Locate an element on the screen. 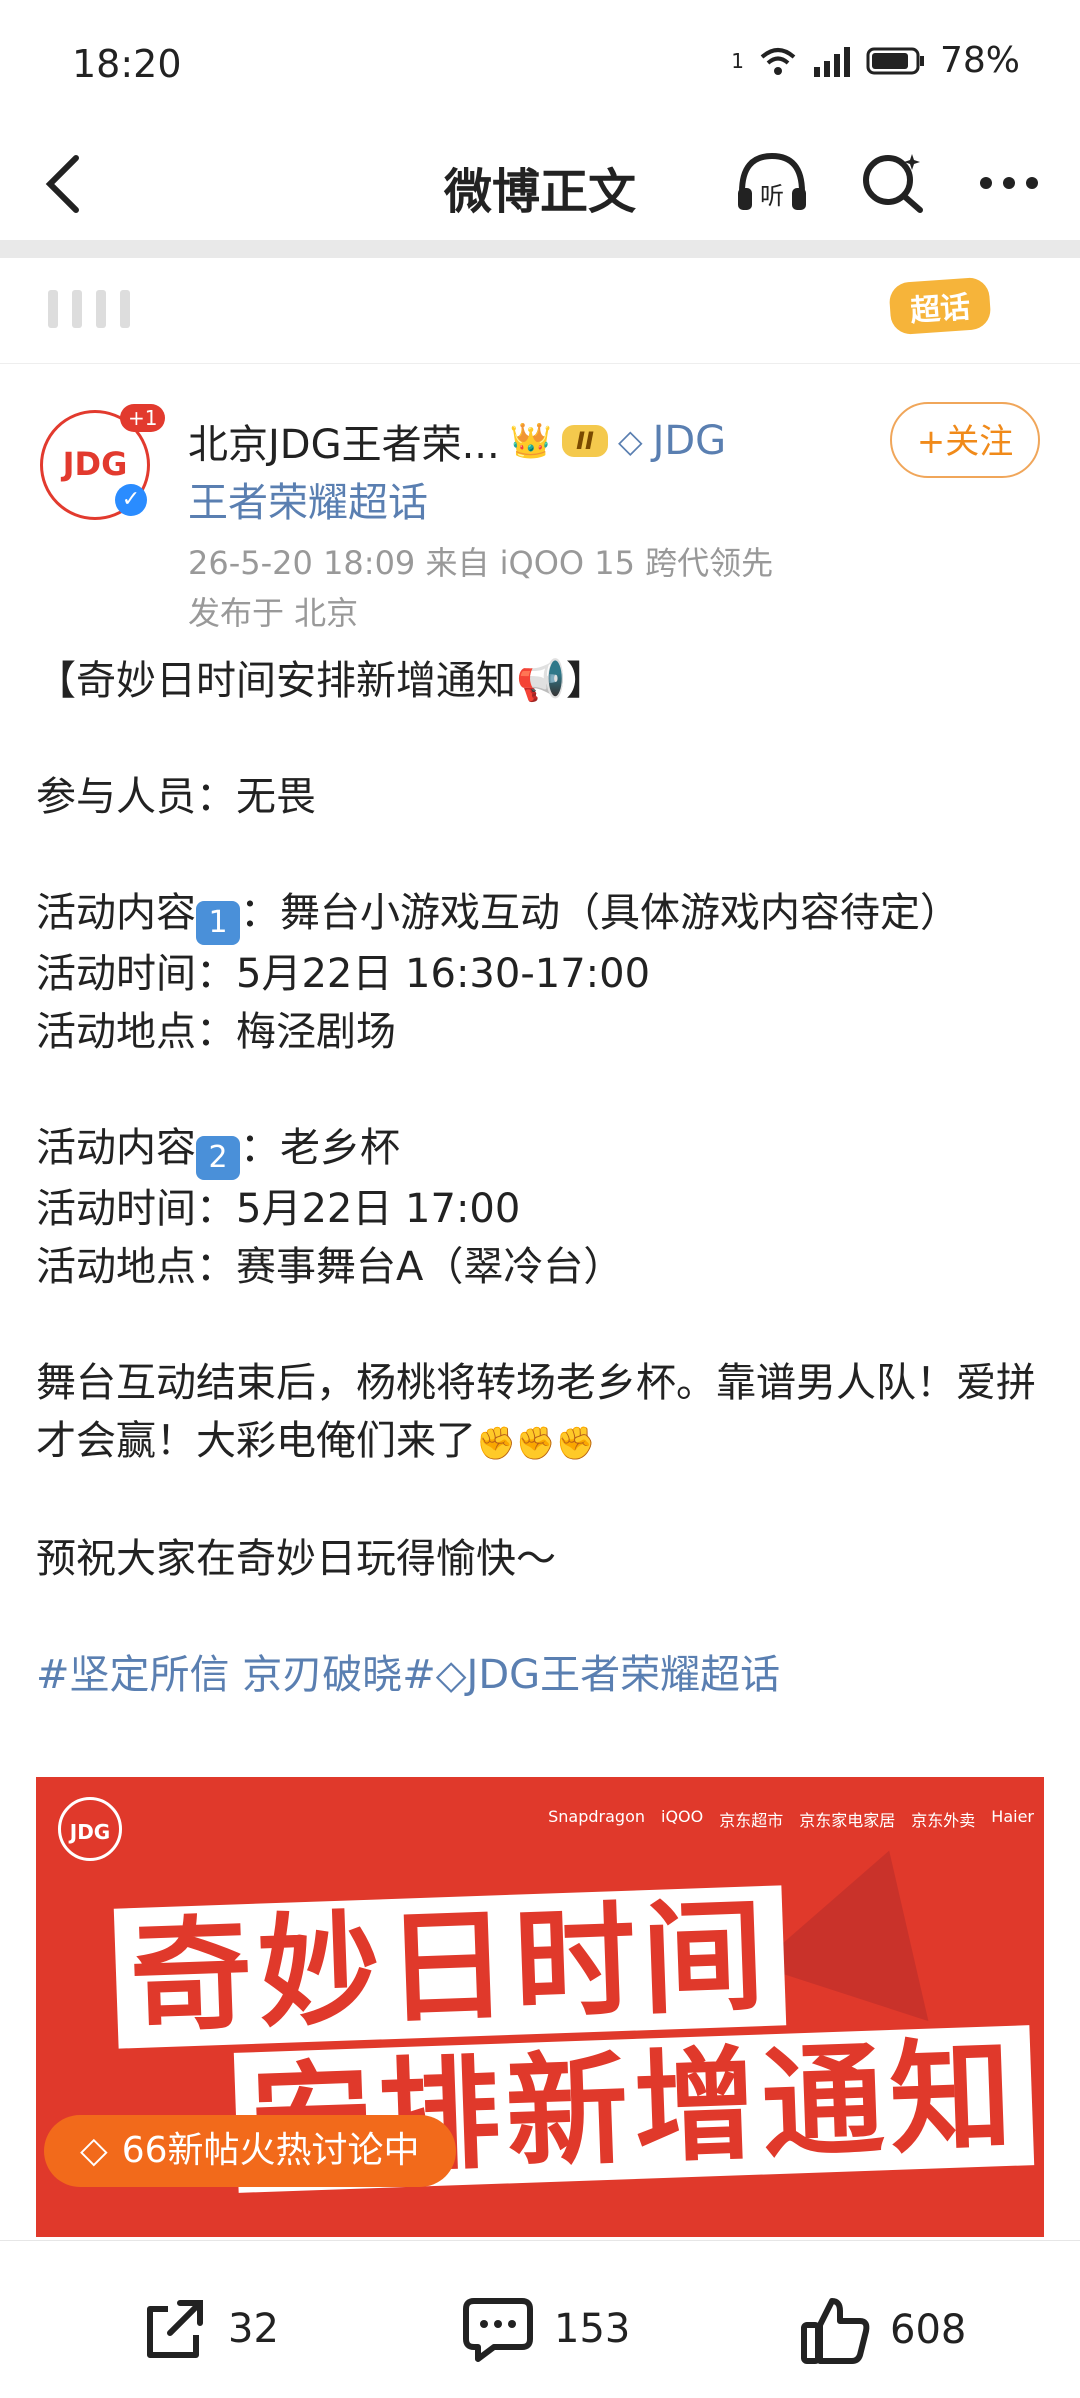 The width and height of the screenshot is (1080, 2398). battery-percent: 78% is located at coordinates (979, 60).